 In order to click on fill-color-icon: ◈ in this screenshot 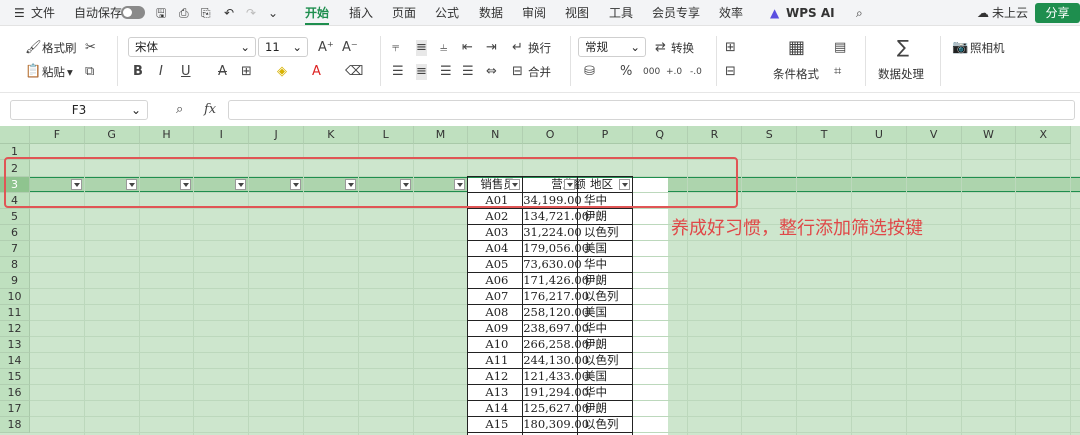, I will do `click(282, 72)`.